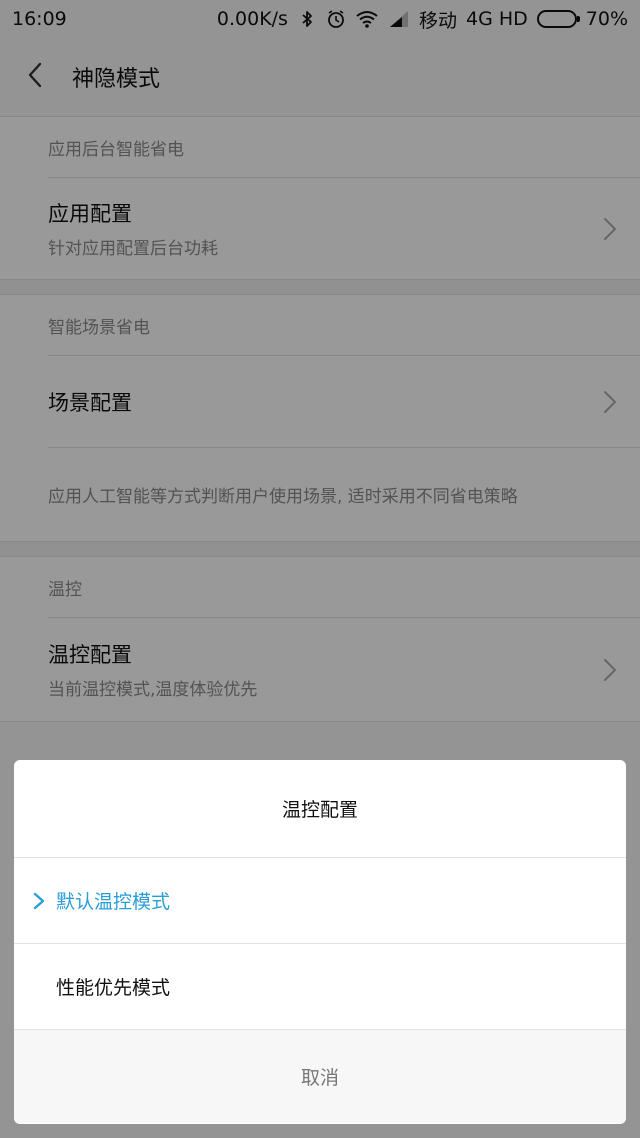 This screenshot has height=1138, width=640. What do you see at coordinates (320, 1076) in the screenshot?
I see `cancel-button: 取消` at bounding box center [320, 1076].